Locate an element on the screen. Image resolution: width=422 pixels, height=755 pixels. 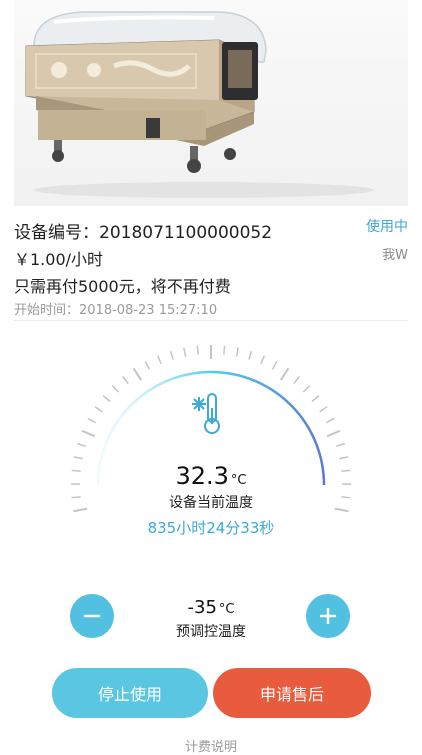
current-temperature-unit: °C is located at coordinates (239, 480).